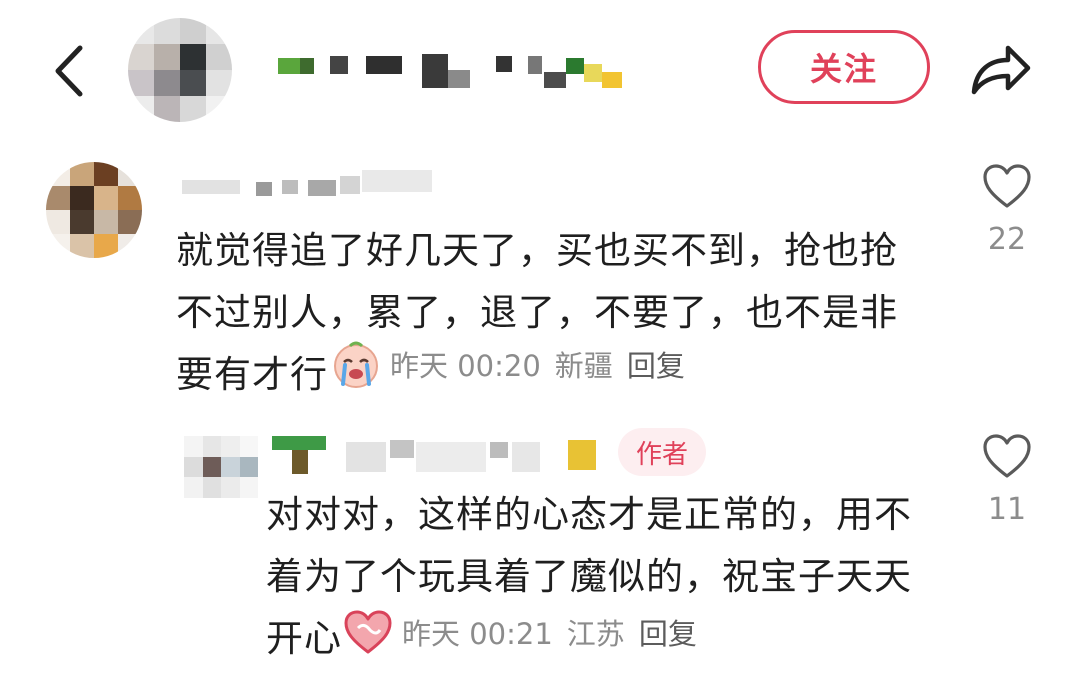 The height and width of the screenshot is (683, 1080). What do you see at coordinates (1007, 479) in the screenshot?
I see `reply-like-button: 11` at bounding box center [1007, 479].